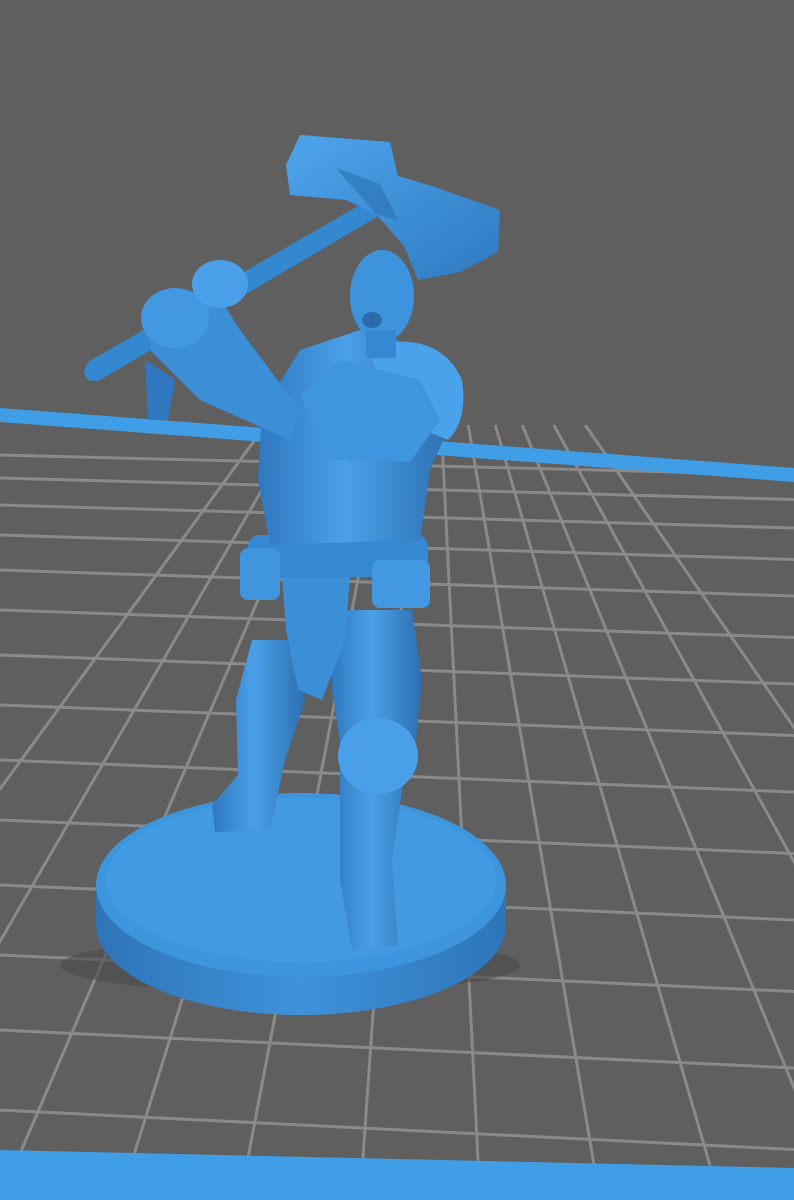 The width and height of the screenshot is (794, 1200). Describe the element at coordinates (378, 756) in the screenshot. I see `knee-guard` at that location.